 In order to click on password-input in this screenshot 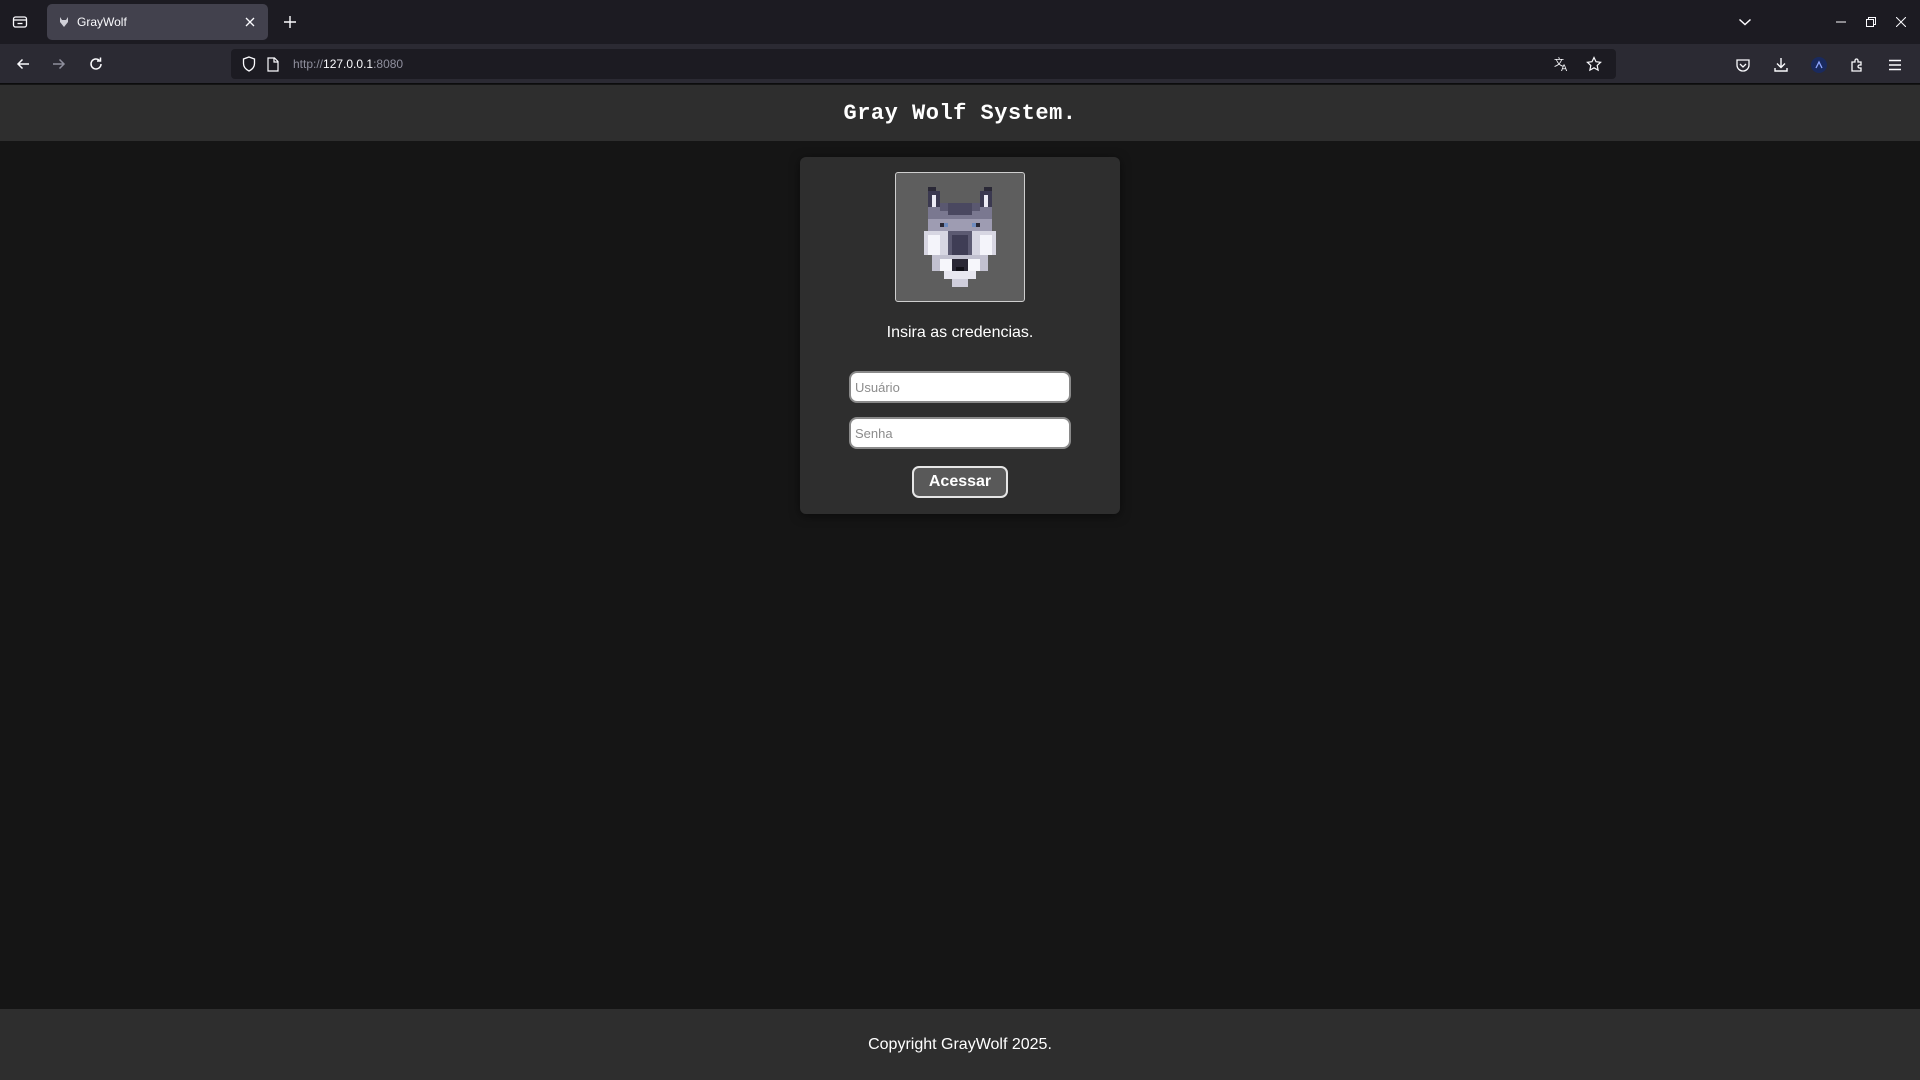, I will do `click(960, 433)`.